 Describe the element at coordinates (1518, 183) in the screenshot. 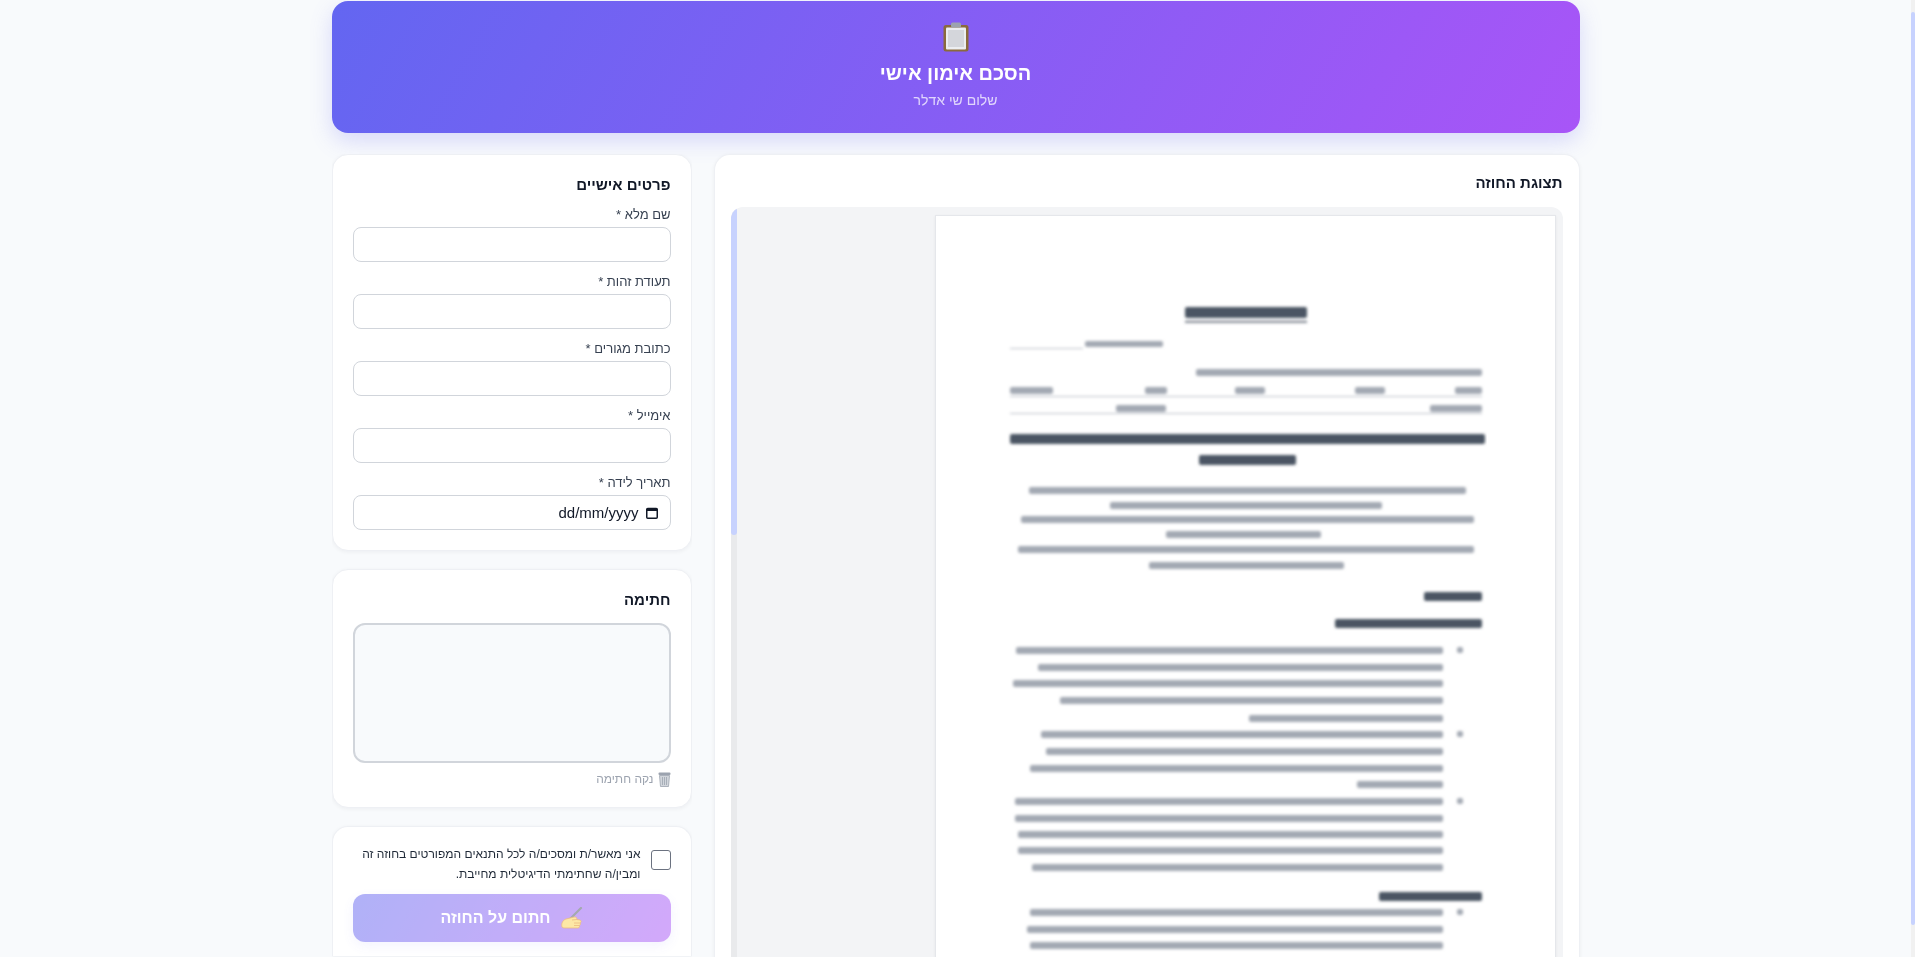

I see `preview-title: תצוגת החוזה` at that location.